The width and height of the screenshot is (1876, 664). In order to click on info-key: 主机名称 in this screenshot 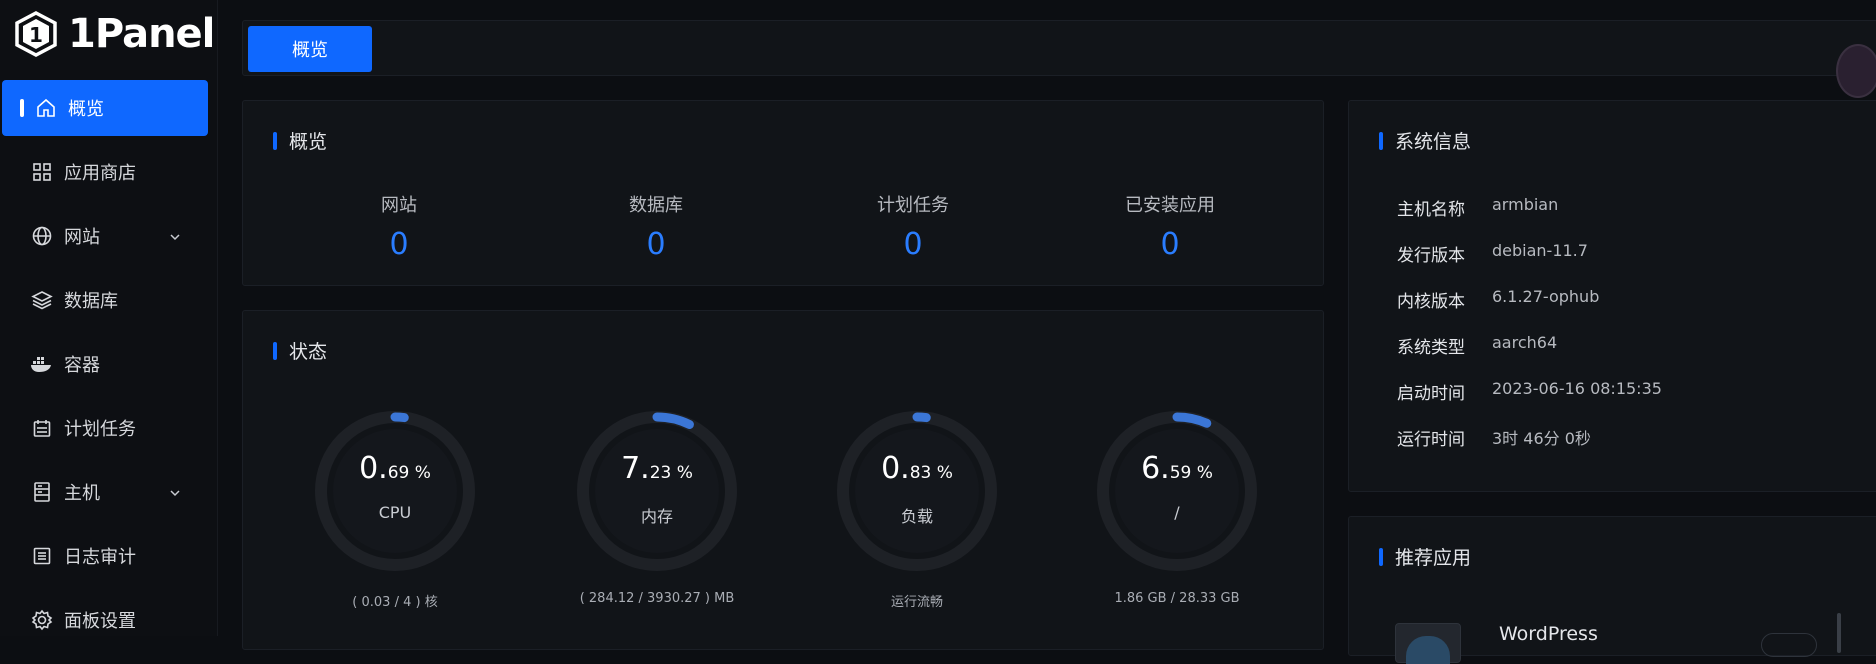, I will do `click(1444, 207)`.